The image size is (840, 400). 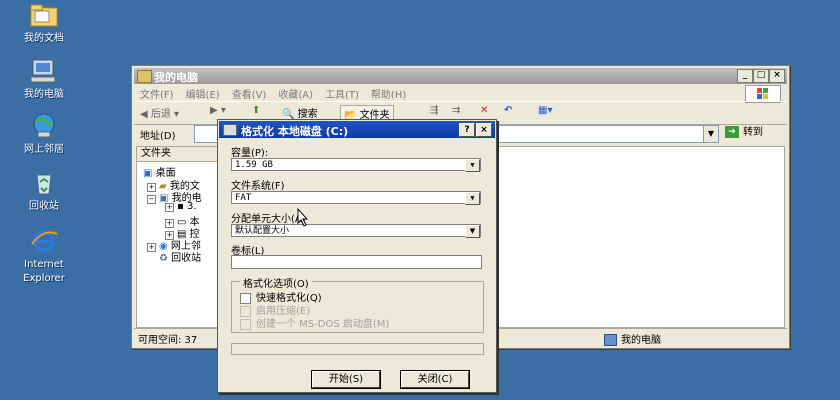 I want to click on msdos-startup-label: 创建一个 MS-DOS 启动盘(M), so click(x=323, y=324).